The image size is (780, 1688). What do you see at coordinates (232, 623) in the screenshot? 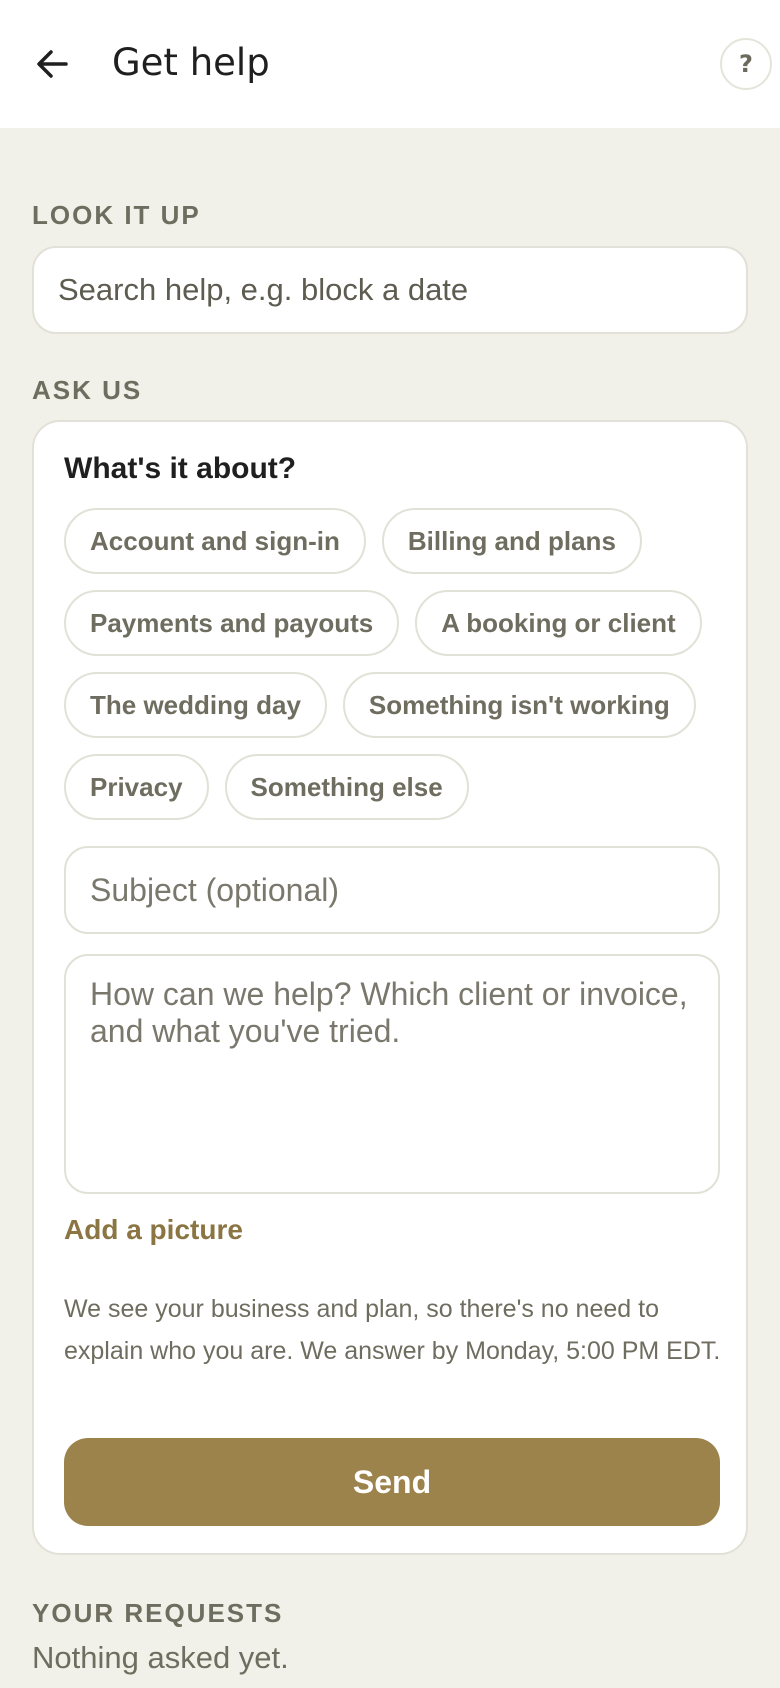
I see `topic-chip-payments: Payments and payouts` at bounding box center [232, 623].